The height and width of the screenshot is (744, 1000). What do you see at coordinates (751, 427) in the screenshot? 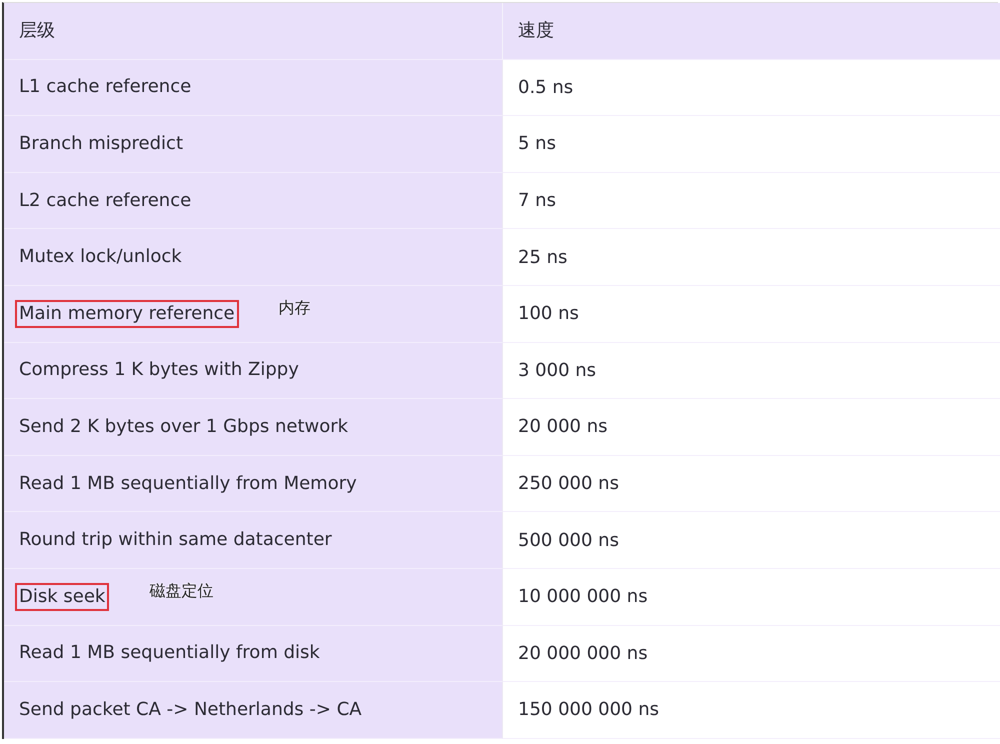
I see `table-cell: 20 000 ns` at bounding box center [751, 427].